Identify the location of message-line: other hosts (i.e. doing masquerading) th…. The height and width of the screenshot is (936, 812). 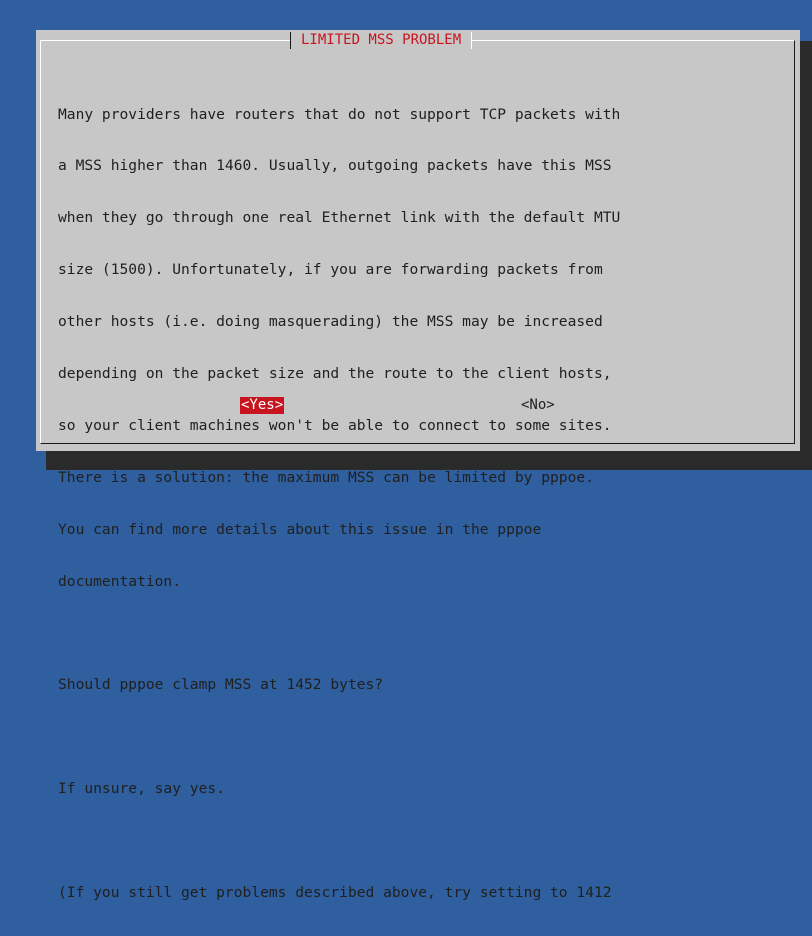
(330, 322).